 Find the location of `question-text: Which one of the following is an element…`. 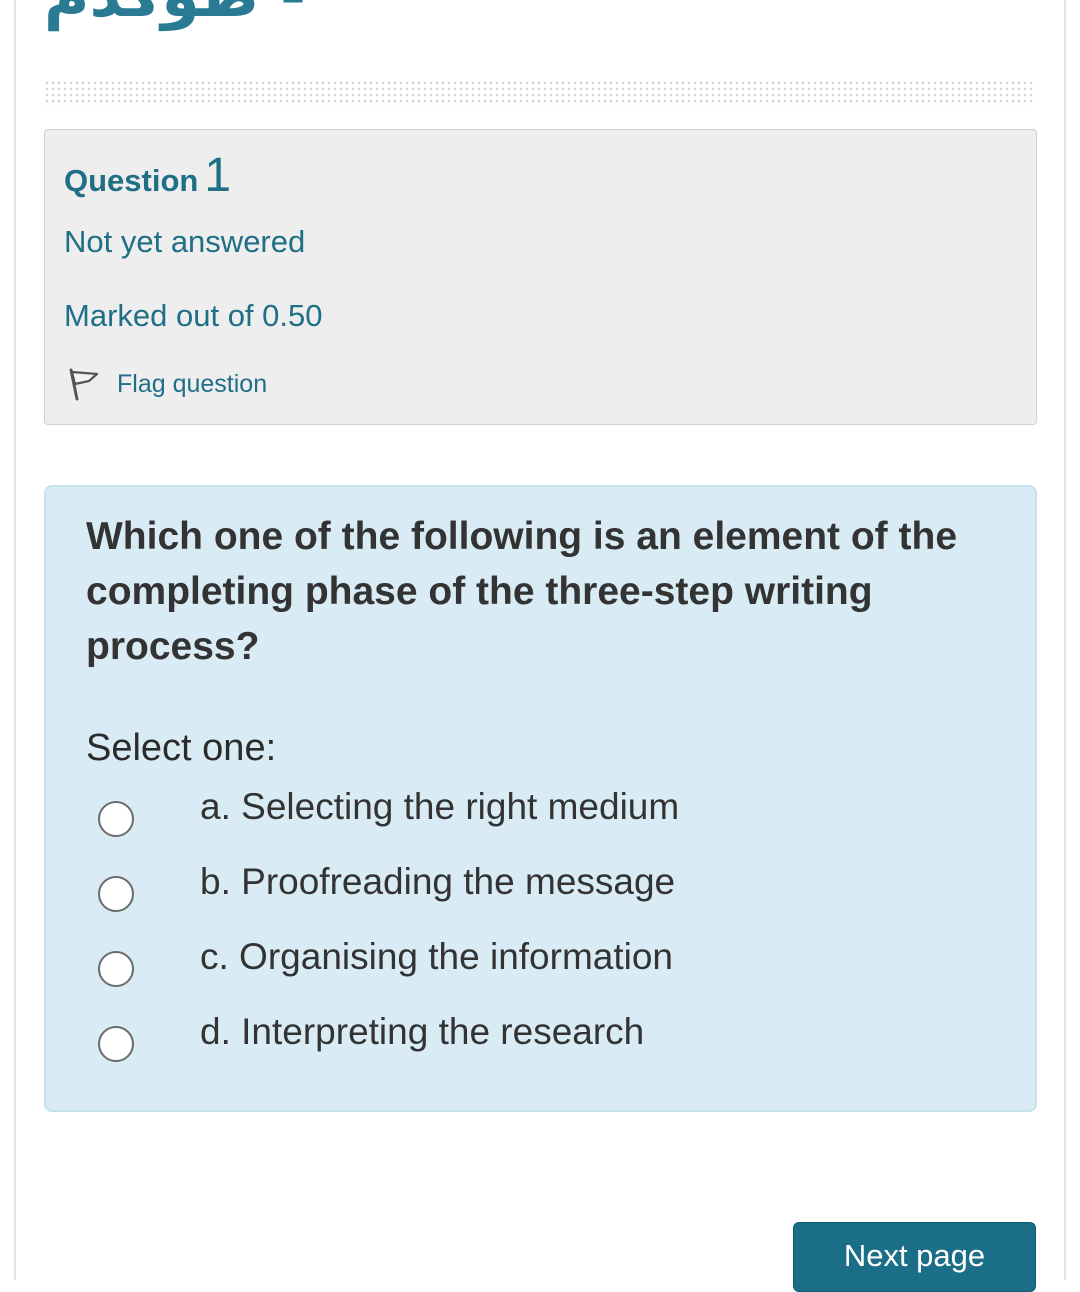

question-text: Which one of the following is an element… is located at coordinates (522, 591).